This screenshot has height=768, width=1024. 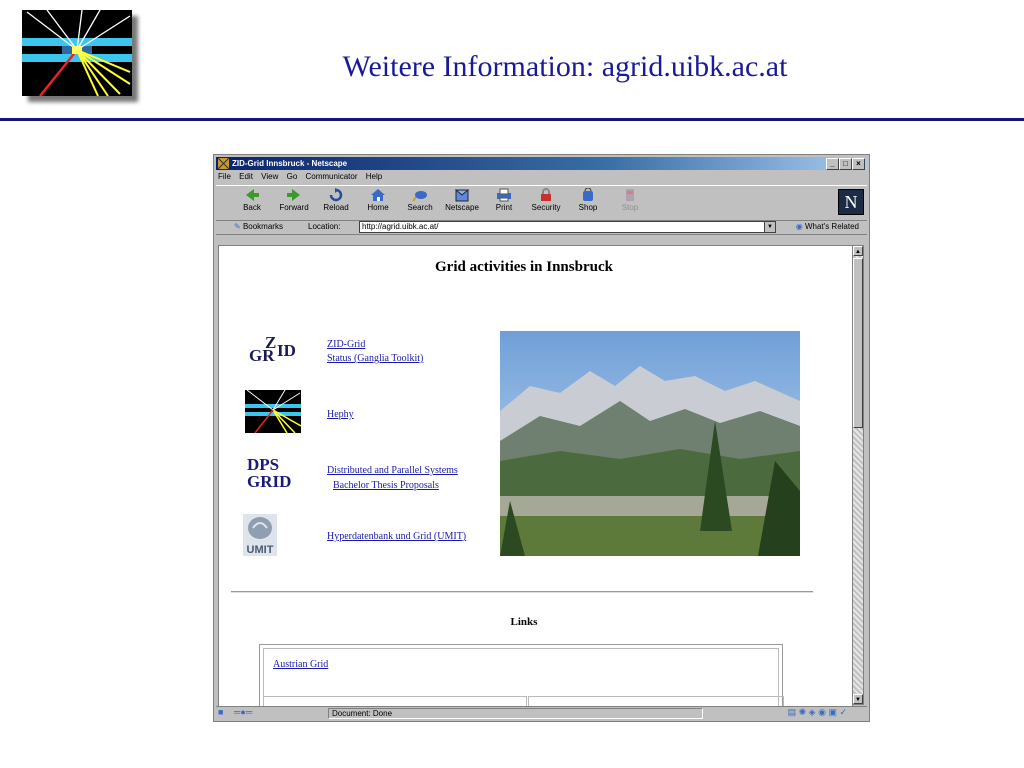 I want to click on related-icon: ◉, so click(x=799, y=226).